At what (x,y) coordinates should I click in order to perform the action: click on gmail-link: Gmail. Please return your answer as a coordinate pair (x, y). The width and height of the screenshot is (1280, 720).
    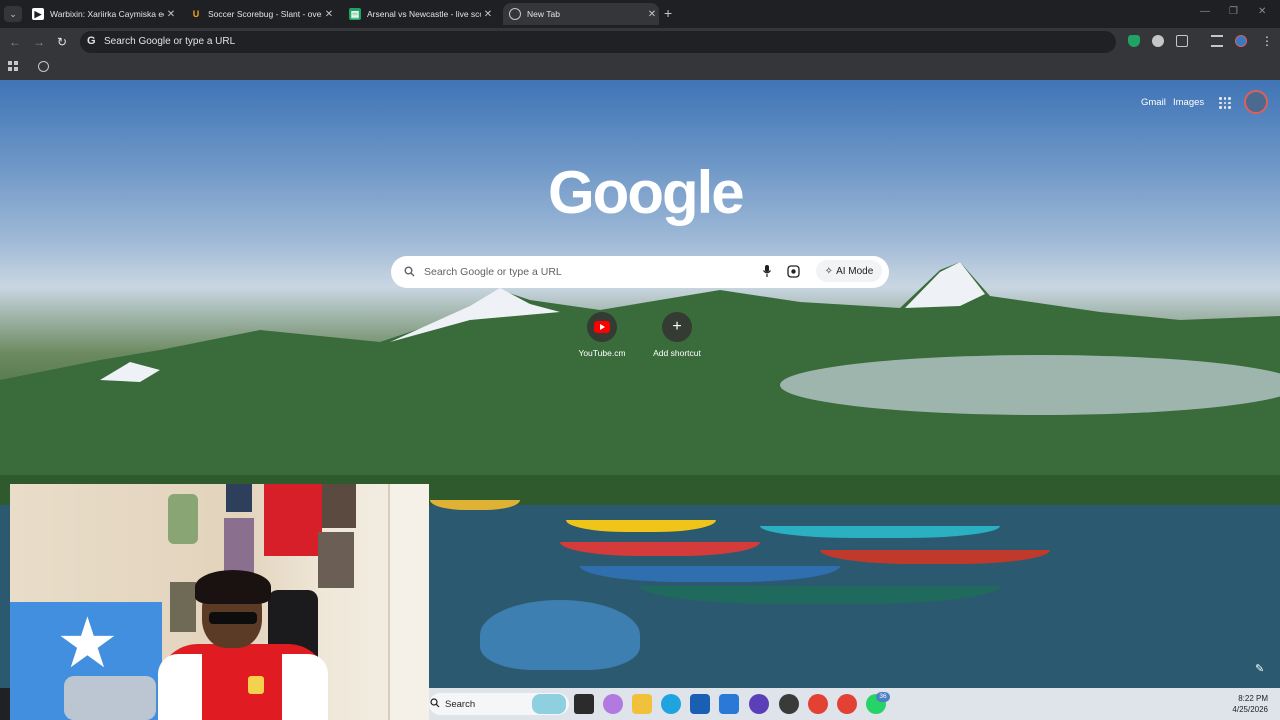
    Looking at the image, I should click on (1153, 102).